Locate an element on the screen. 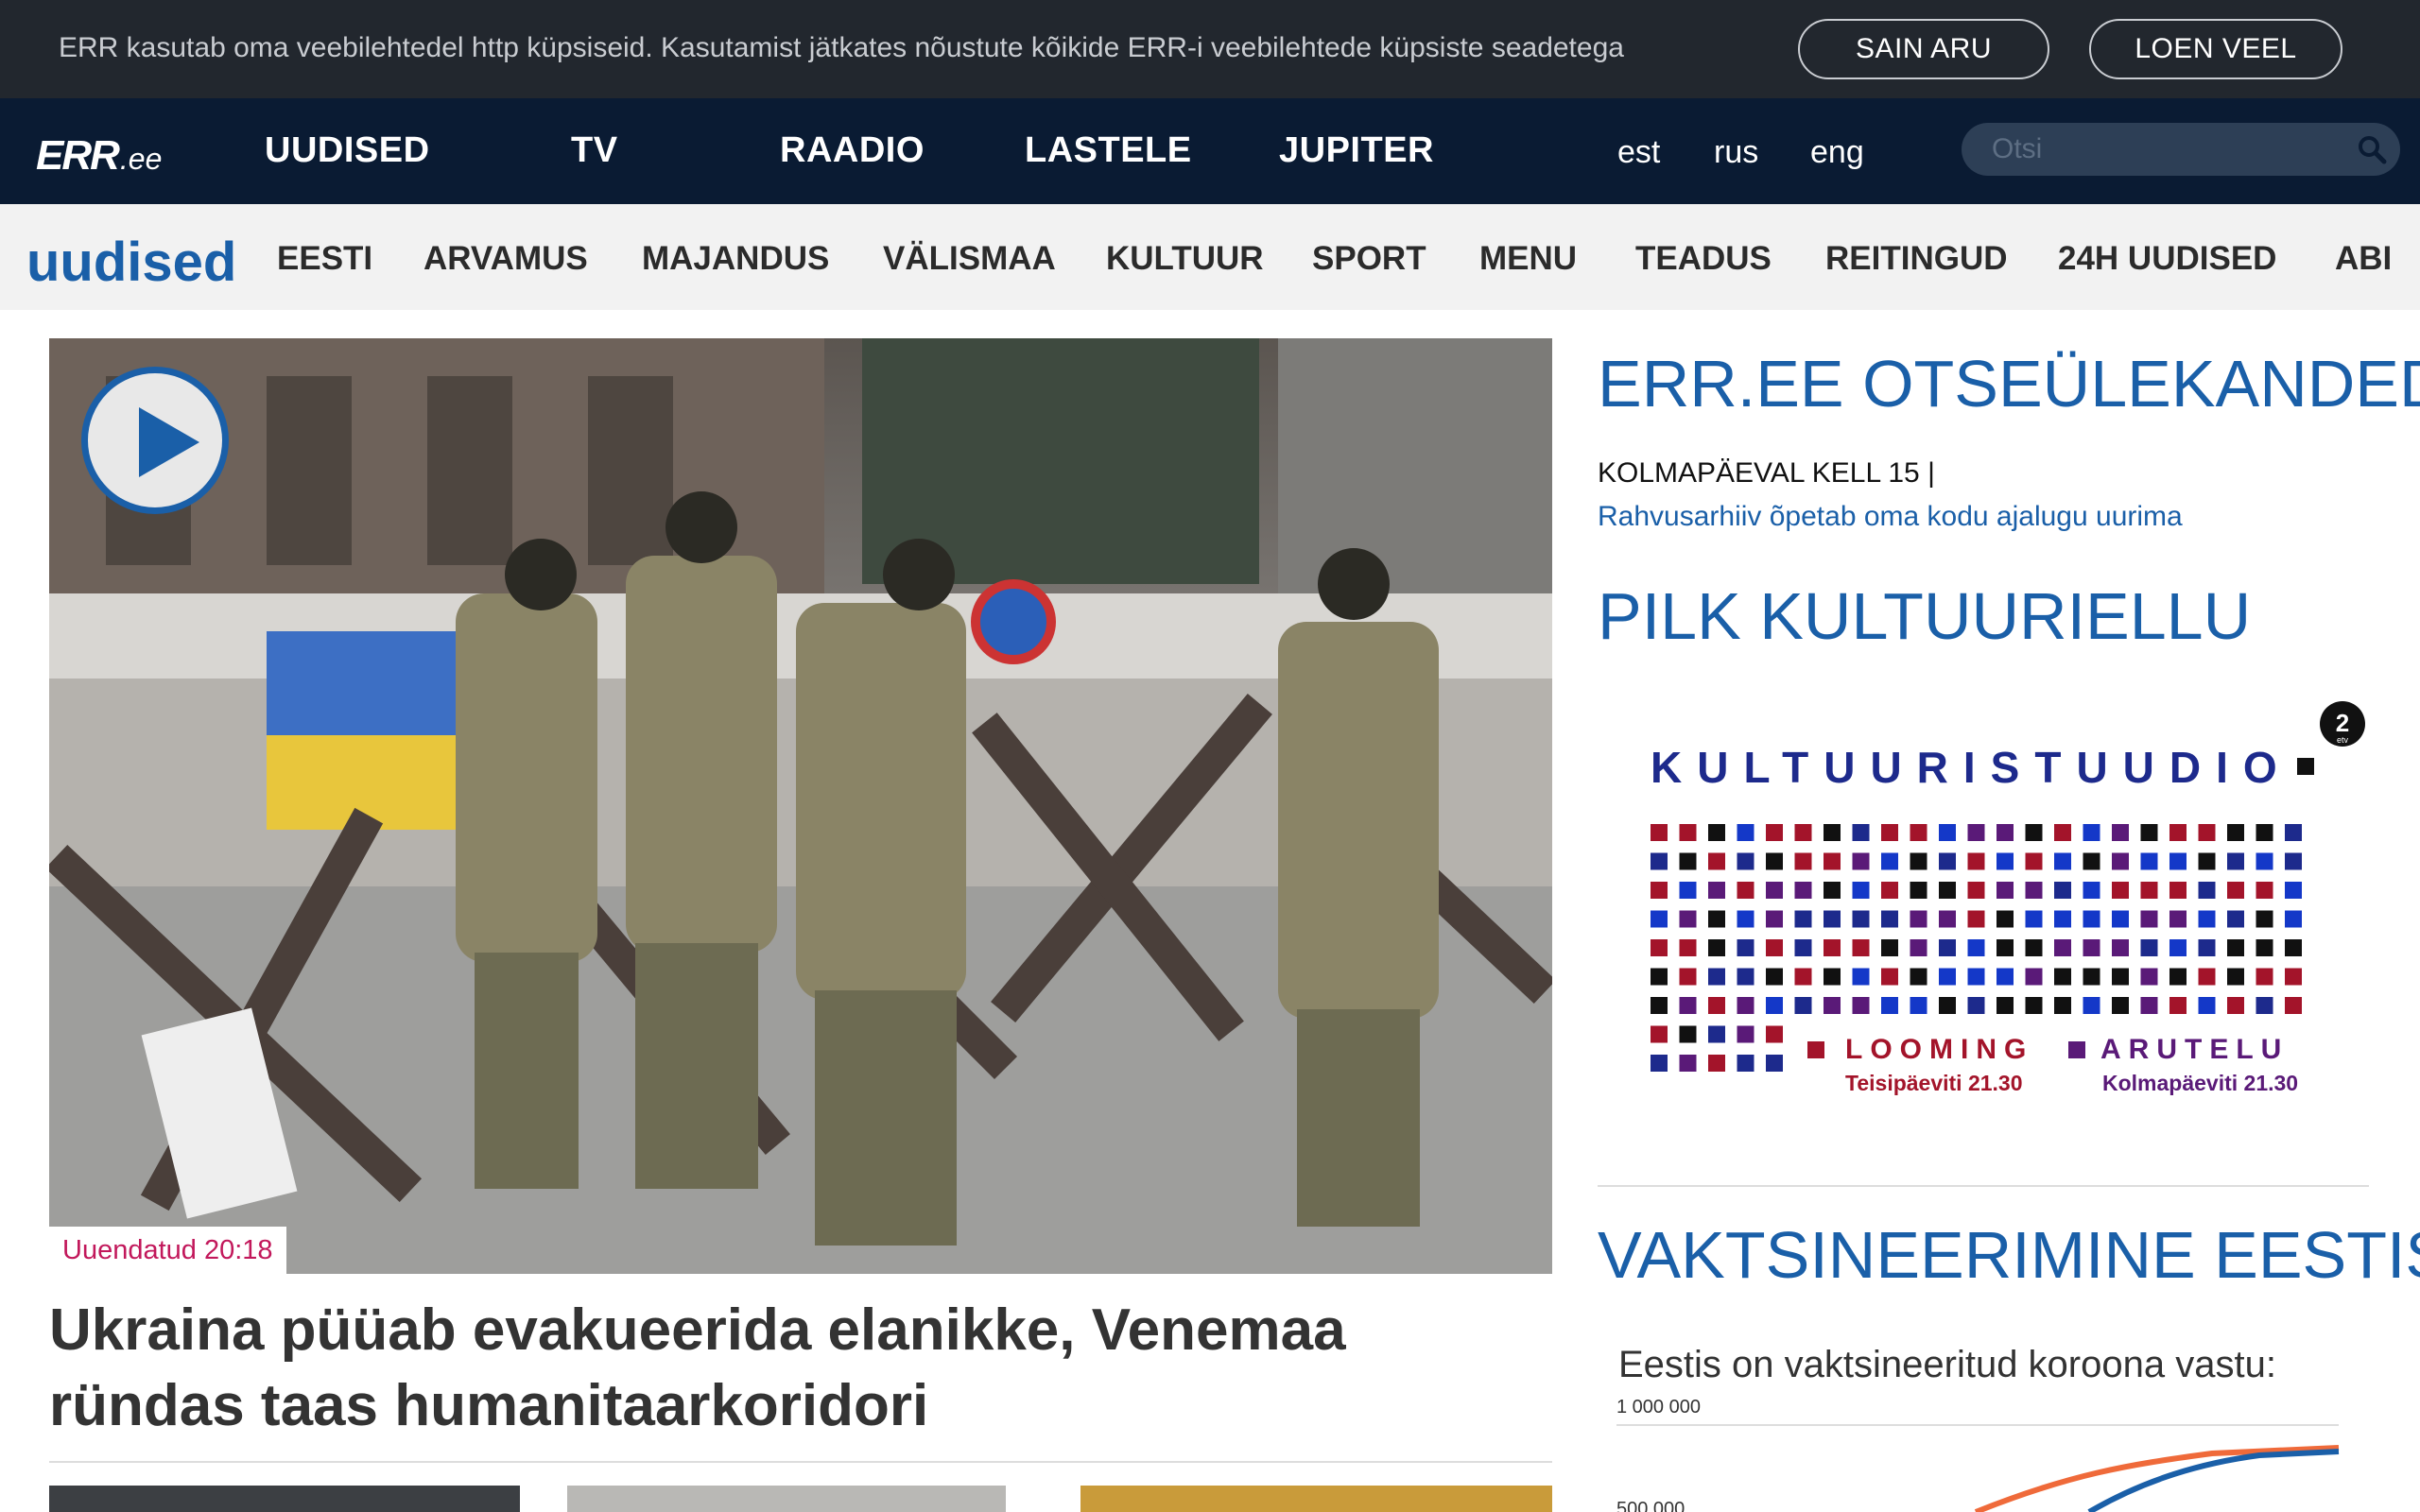 The width and height of the screenshot is (2420, 1512). vaccination-heading: VAKTSINEERIMINE EESTIS is located at coordinates (2009, 1255).